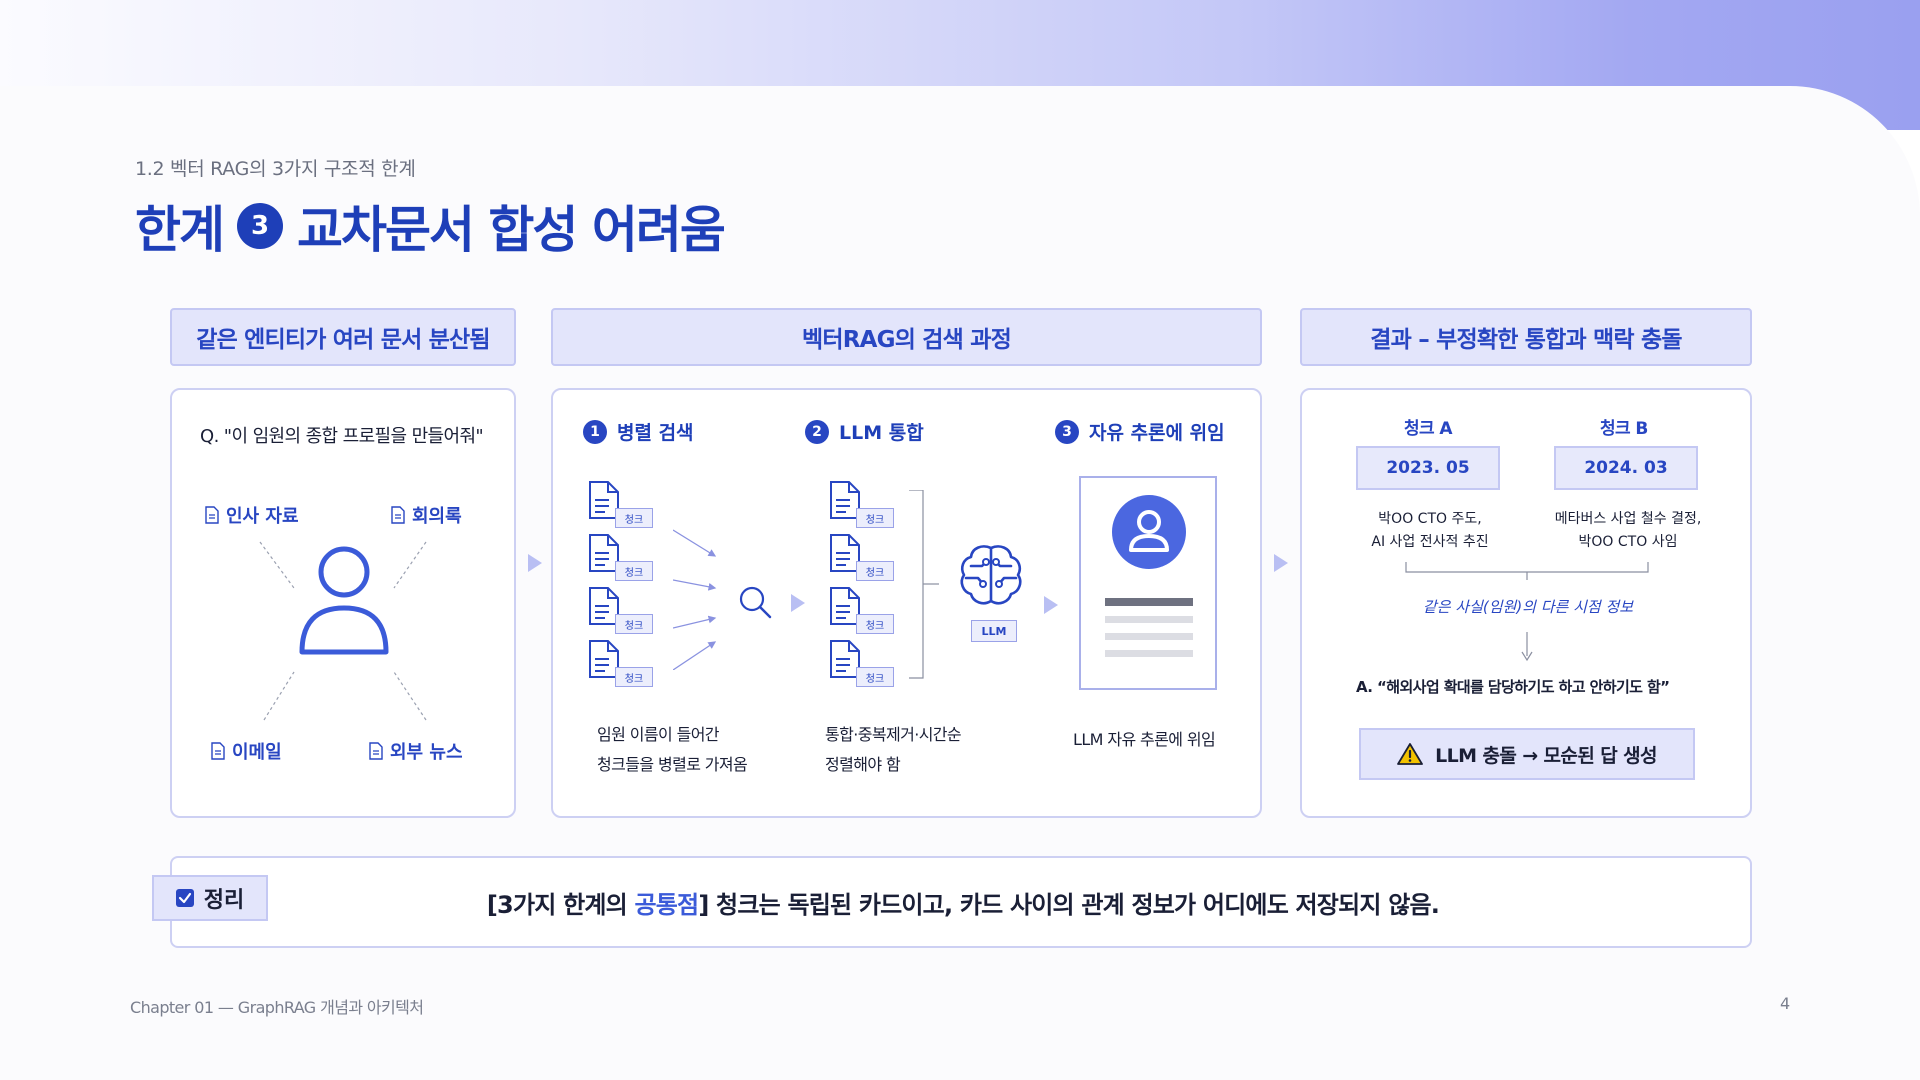 This screenshot has width=1920, height=1080. I want to click on step-llm-integration: 2 LLM 통합, so click(864, 431).